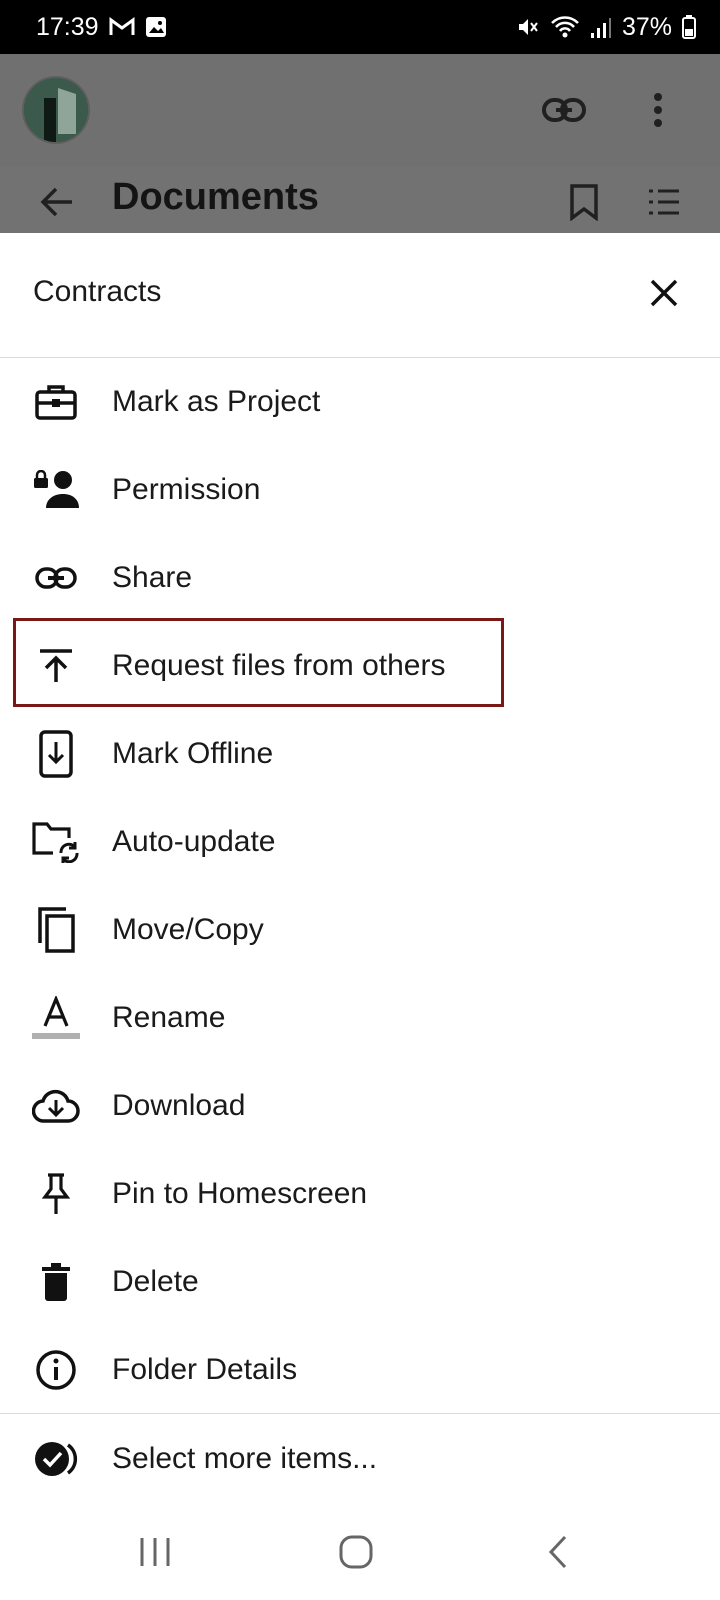  Describe the element at coordinates (216, 401) in the screenshot. I see `menu-item-label: Mark as Project` at that location.